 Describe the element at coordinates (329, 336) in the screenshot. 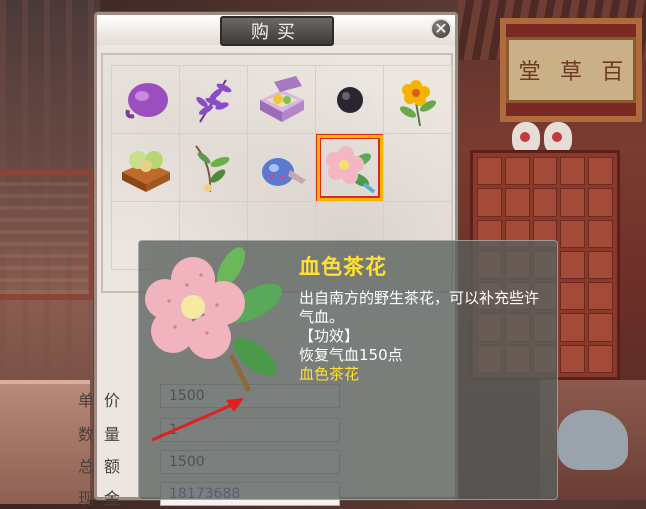

I see `tooltip-effect-header: 【功效】` at that location.